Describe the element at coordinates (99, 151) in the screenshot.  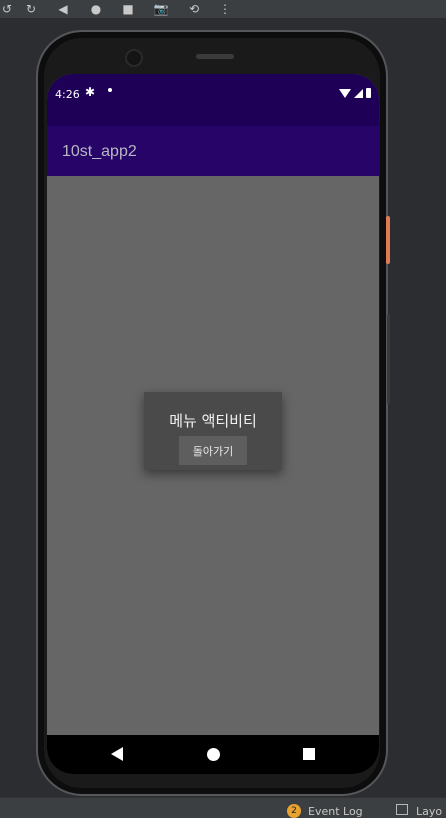
I see `app-title: 10st_app2` at that location.